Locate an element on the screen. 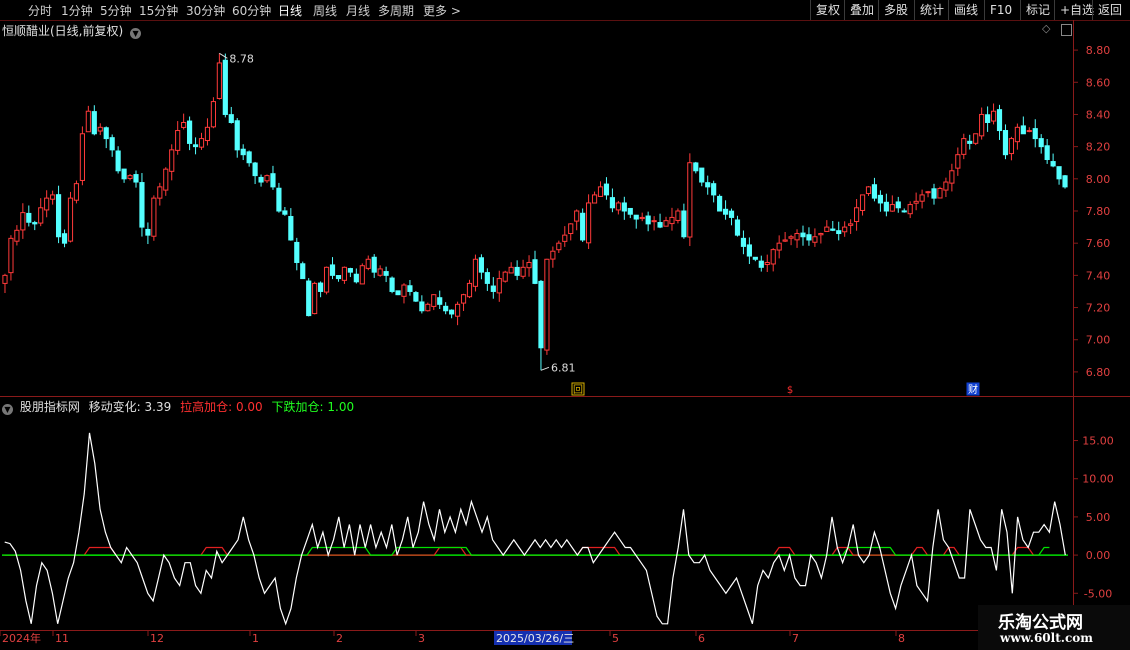 Image resolution: width=1130 pixels, height=650 pixels. x-axis-label: 1 is located at coordinates (255, 638).